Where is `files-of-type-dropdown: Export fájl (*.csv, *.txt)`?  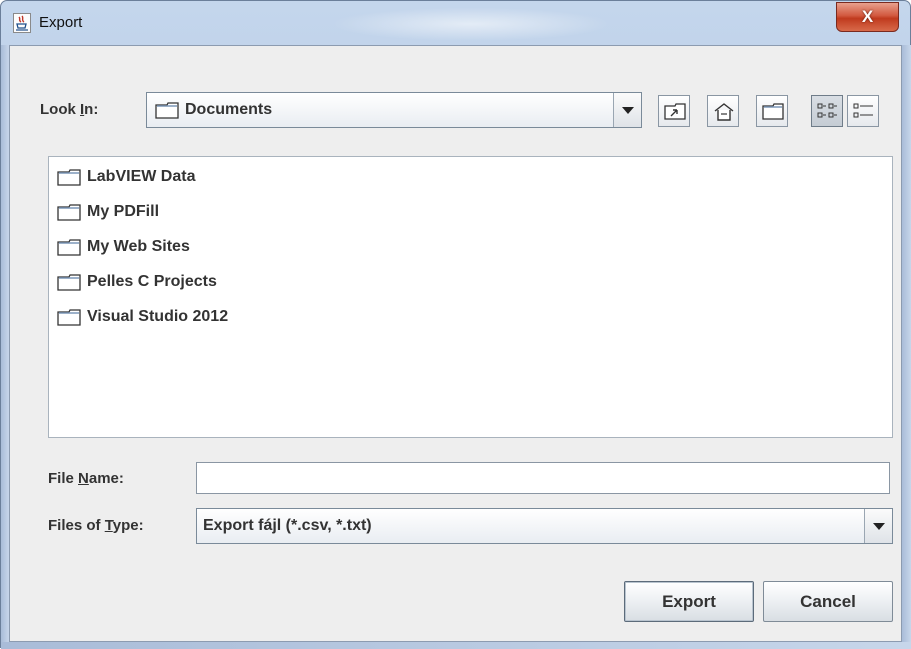
files-of-type-dropdown: Export fájl (*.csv, *.txt) is located at coordinates (544, 526).